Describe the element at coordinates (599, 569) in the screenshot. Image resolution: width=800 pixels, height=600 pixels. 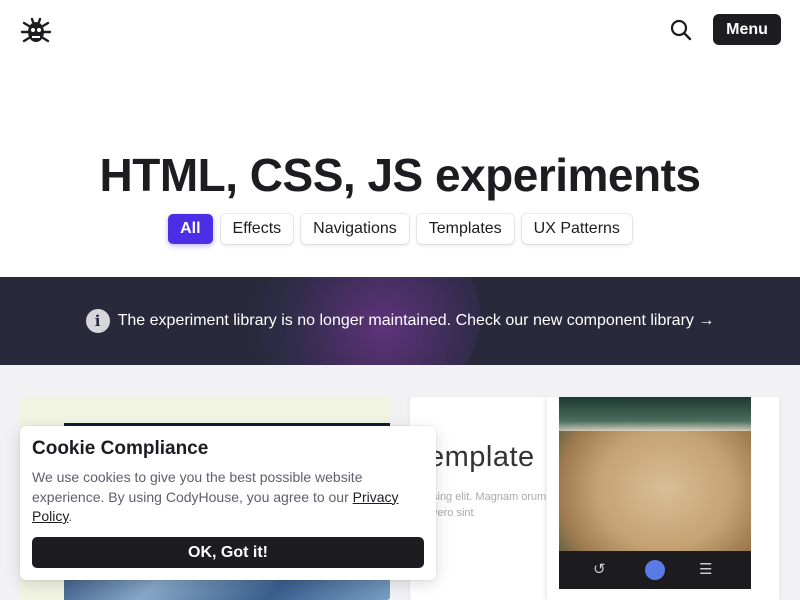
I see `history-icon: ↺` at that location.